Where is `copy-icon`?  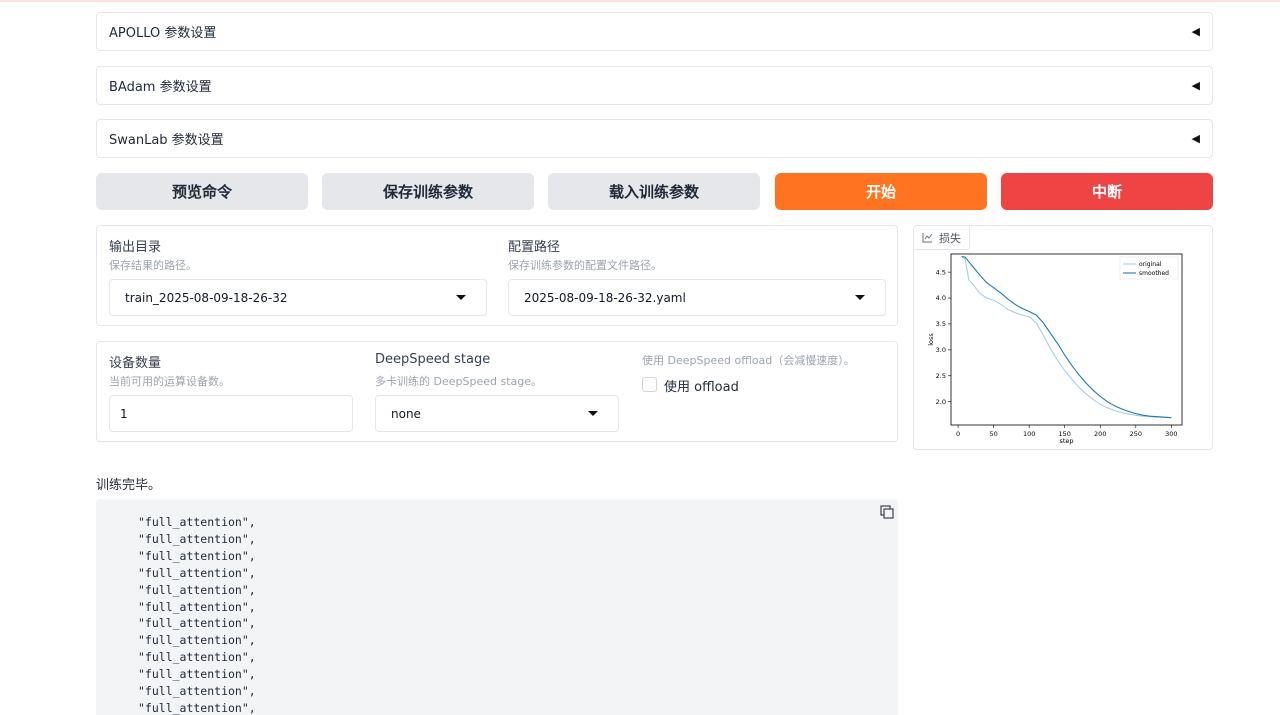 copy-icon is located at coordinates (887, 512).